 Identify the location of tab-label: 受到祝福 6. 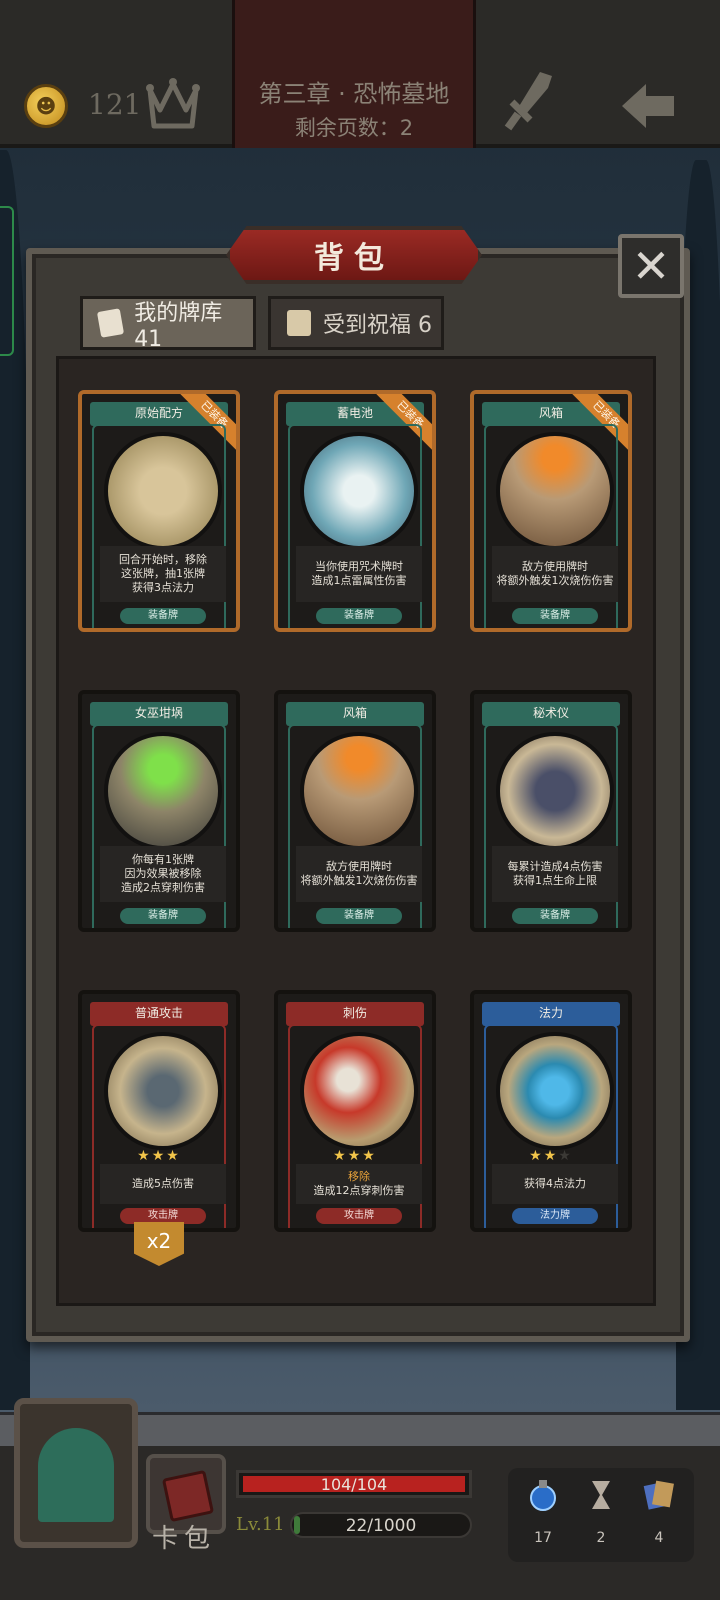
(377, 325).